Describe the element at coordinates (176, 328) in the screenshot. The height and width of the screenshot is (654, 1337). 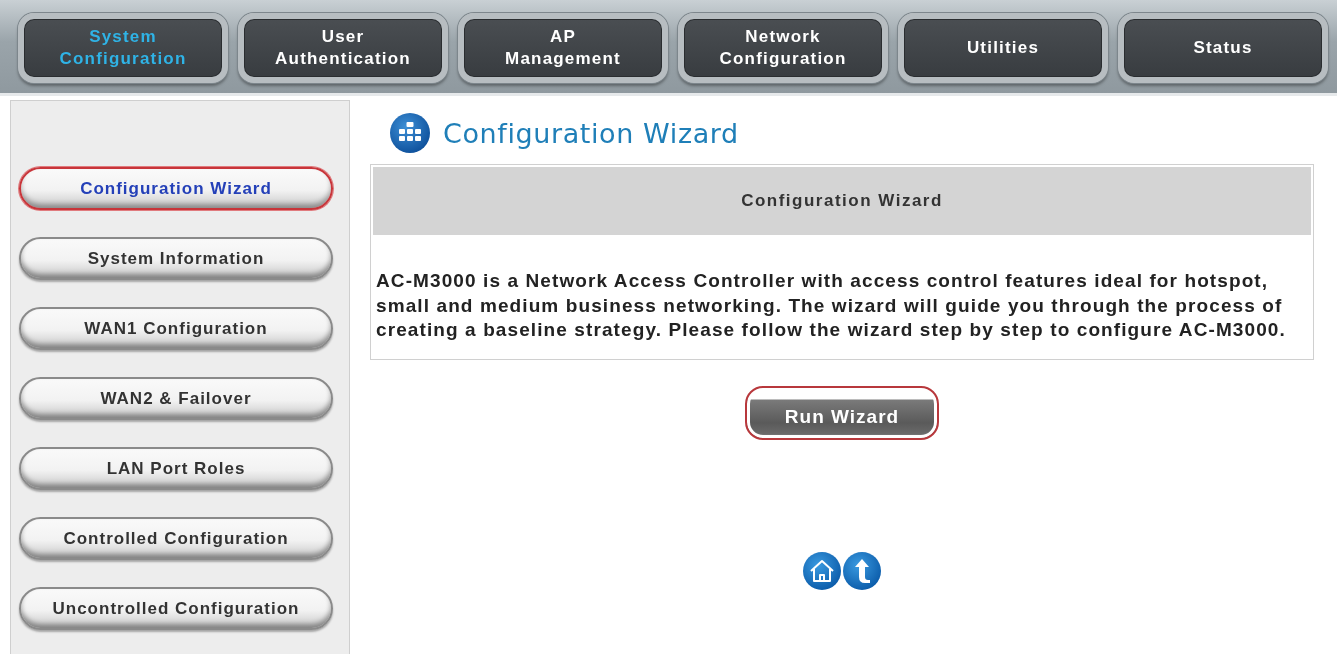
I see `sidebar-item: WAN1 Configuration` at that location.